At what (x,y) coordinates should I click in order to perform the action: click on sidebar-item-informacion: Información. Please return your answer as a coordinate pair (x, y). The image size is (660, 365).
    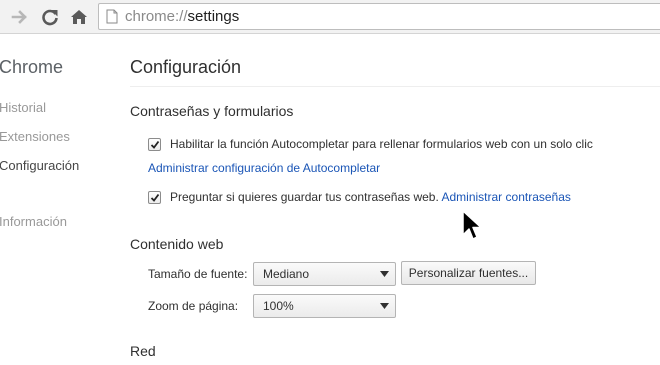
    Looking at the image, I should click on (33, 221).